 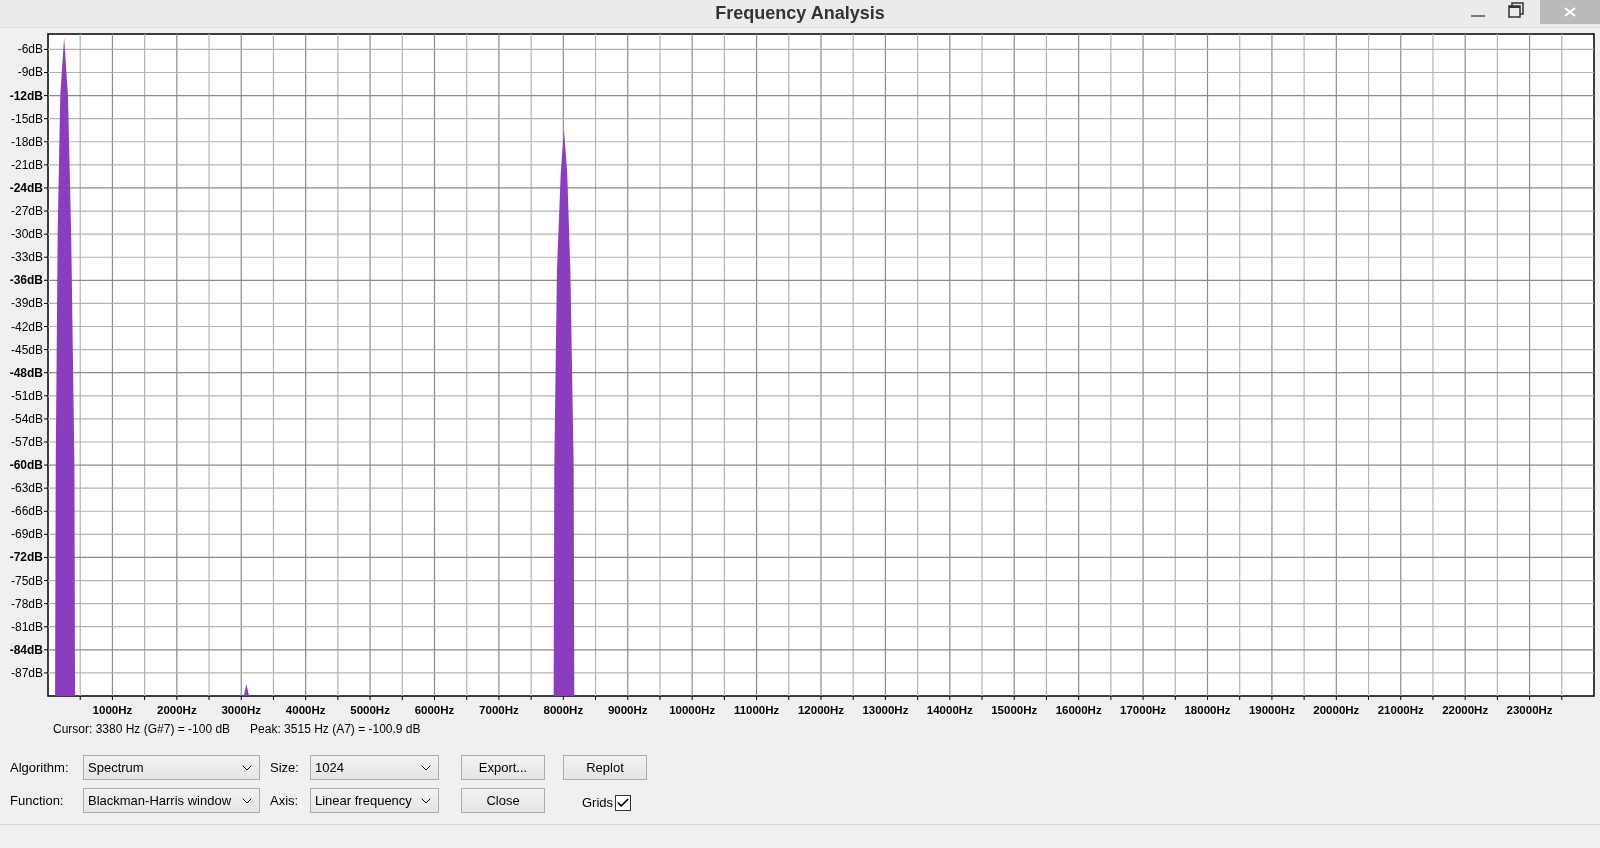 What do you see at coordinates (171, 767) in the screenshot?
I see `dropdown: Spectrum` at bounding box center [171, 767].